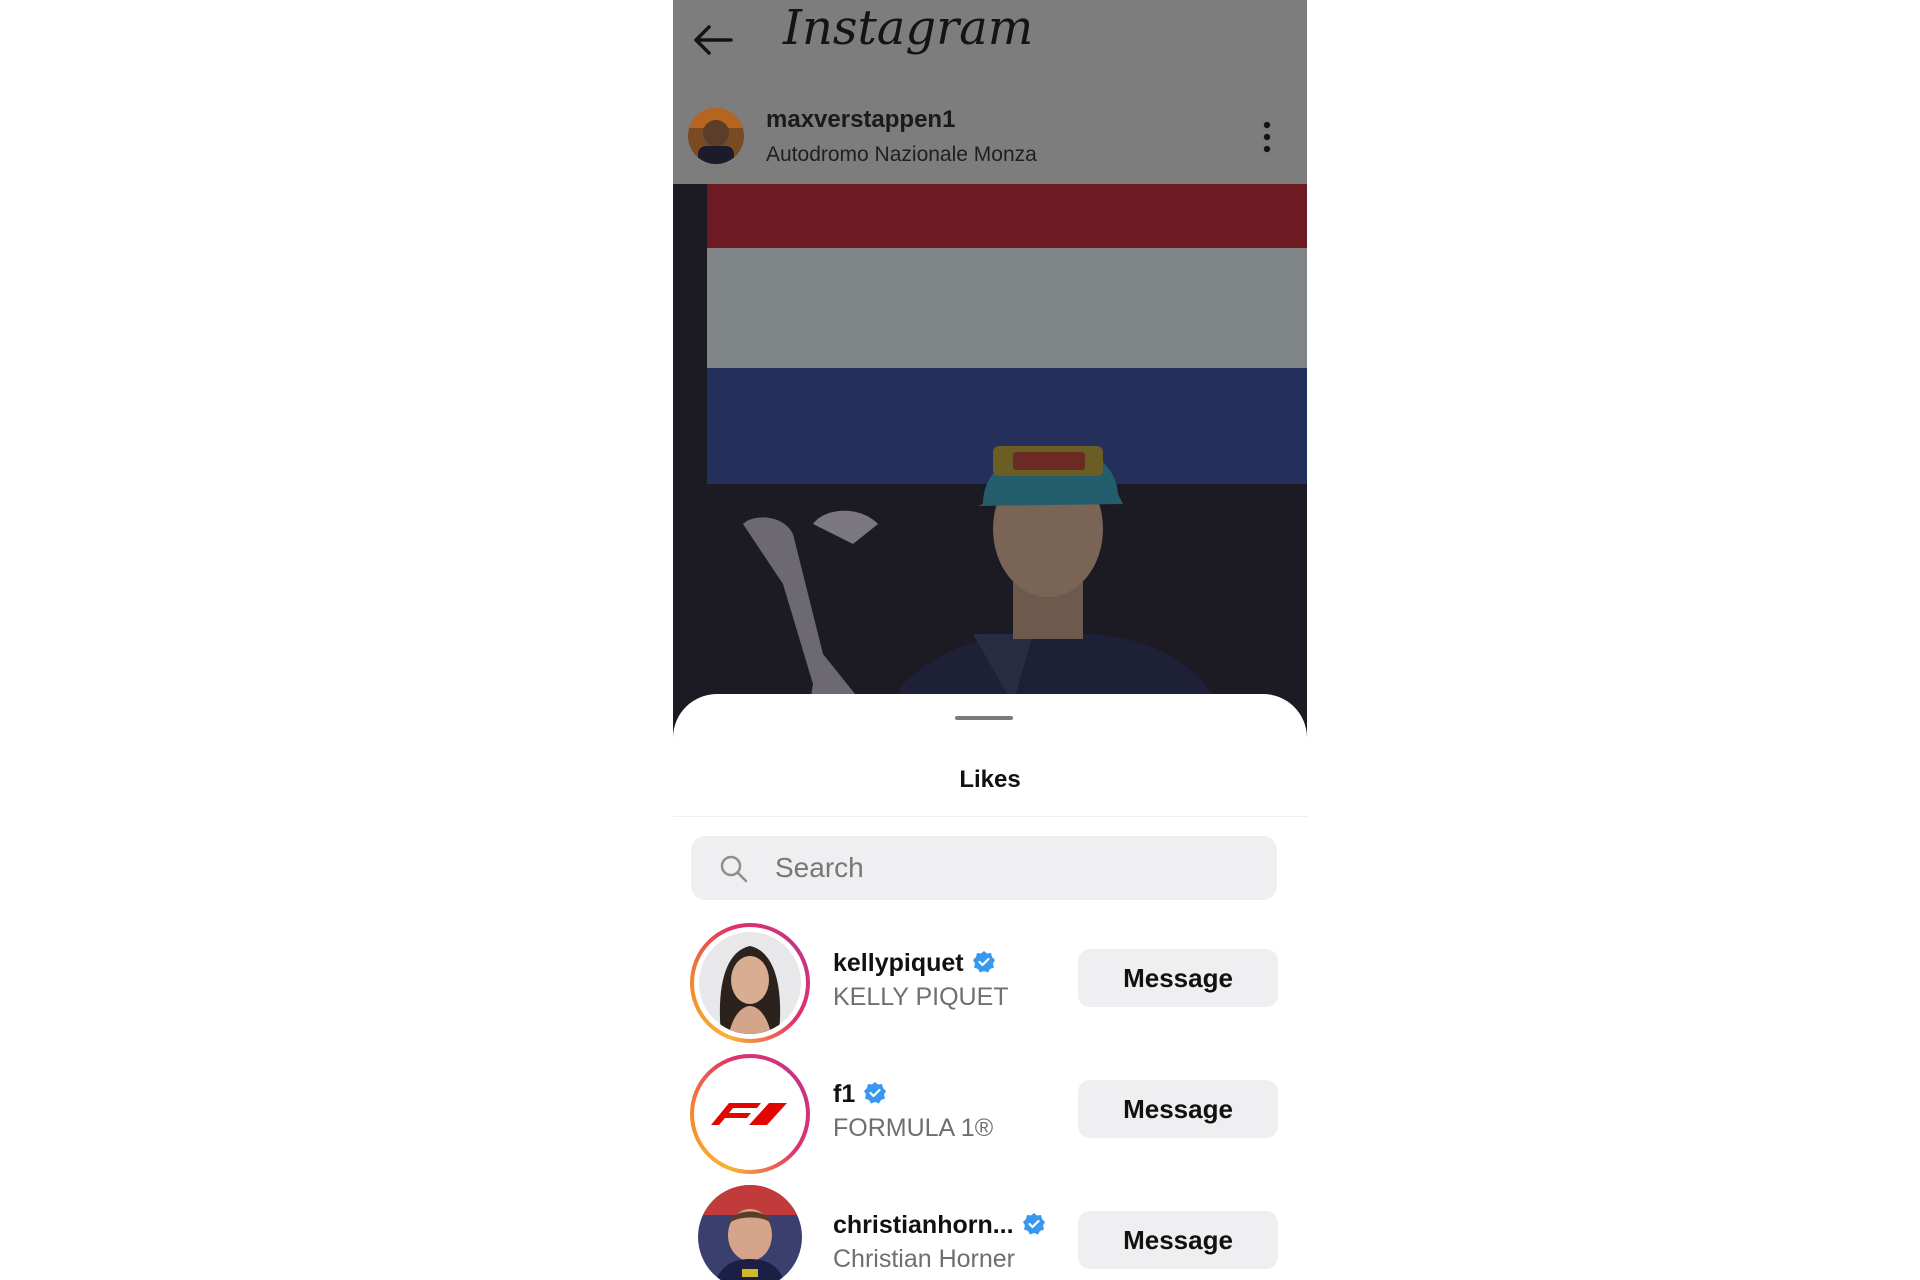 The height and width of the screenshot is (1280, 1920). I want to click on user-full-name: FORMULA 1®, so click(913, 1128).